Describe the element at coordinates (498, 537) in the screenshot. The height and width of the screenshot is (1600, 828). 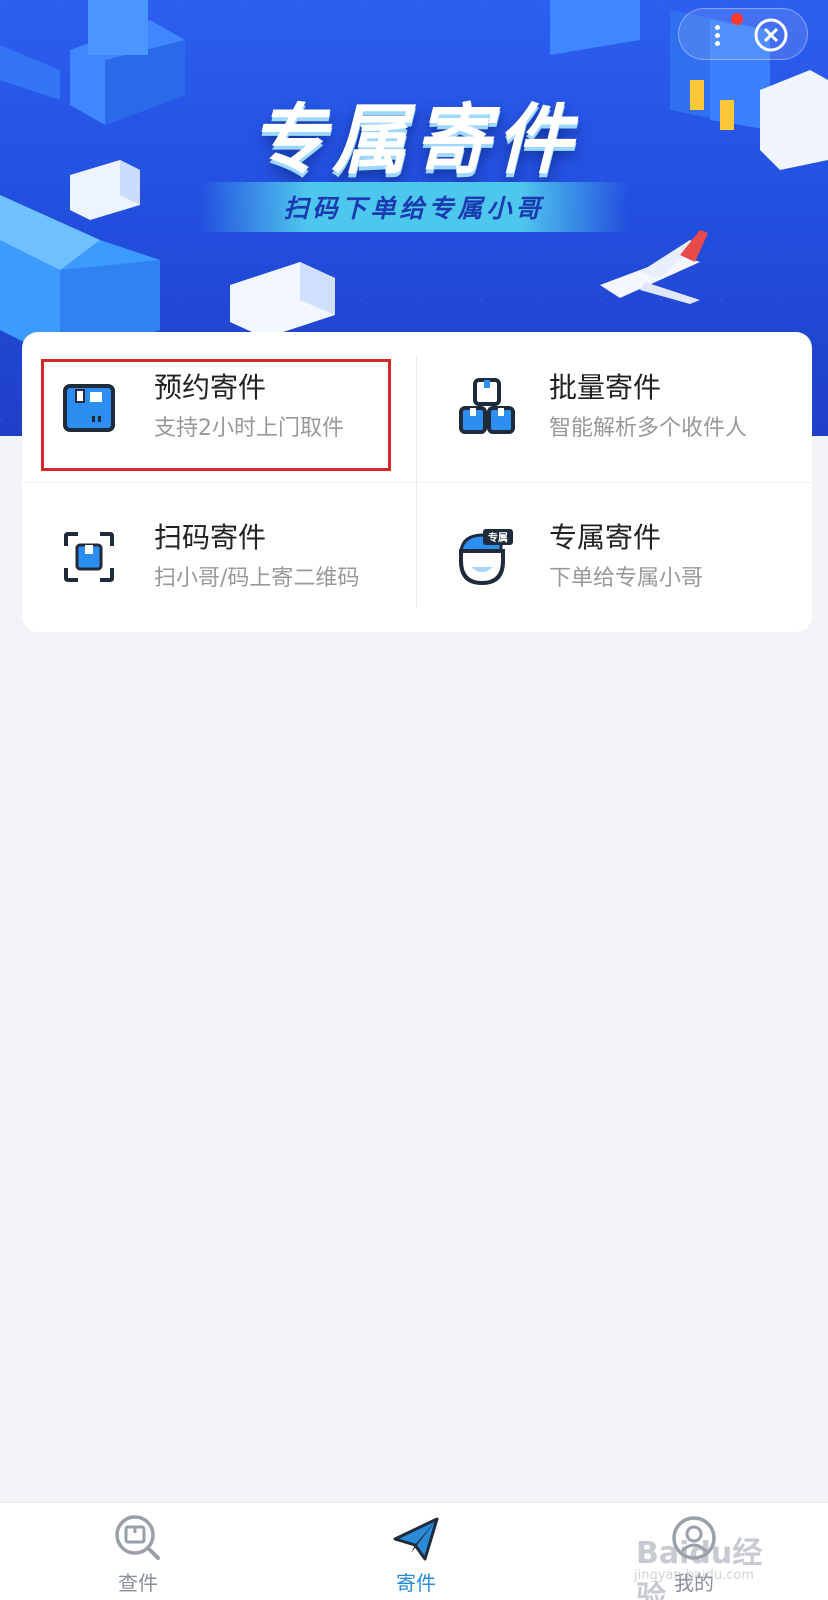
I see `courier-badge-text: 专属` at that location.